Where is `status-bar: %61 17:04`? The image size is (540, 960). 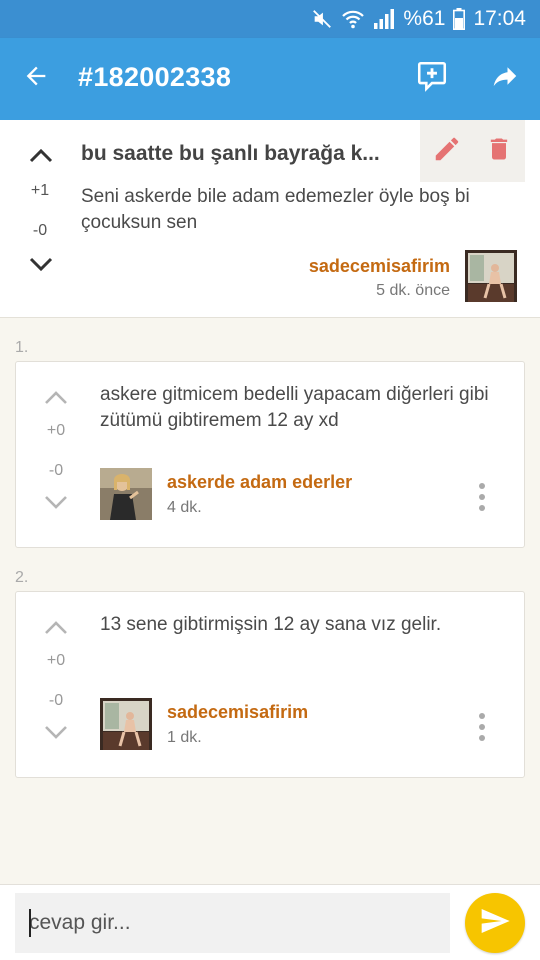
status-bar: %61 17:04 is located at coordinates (270, 19).